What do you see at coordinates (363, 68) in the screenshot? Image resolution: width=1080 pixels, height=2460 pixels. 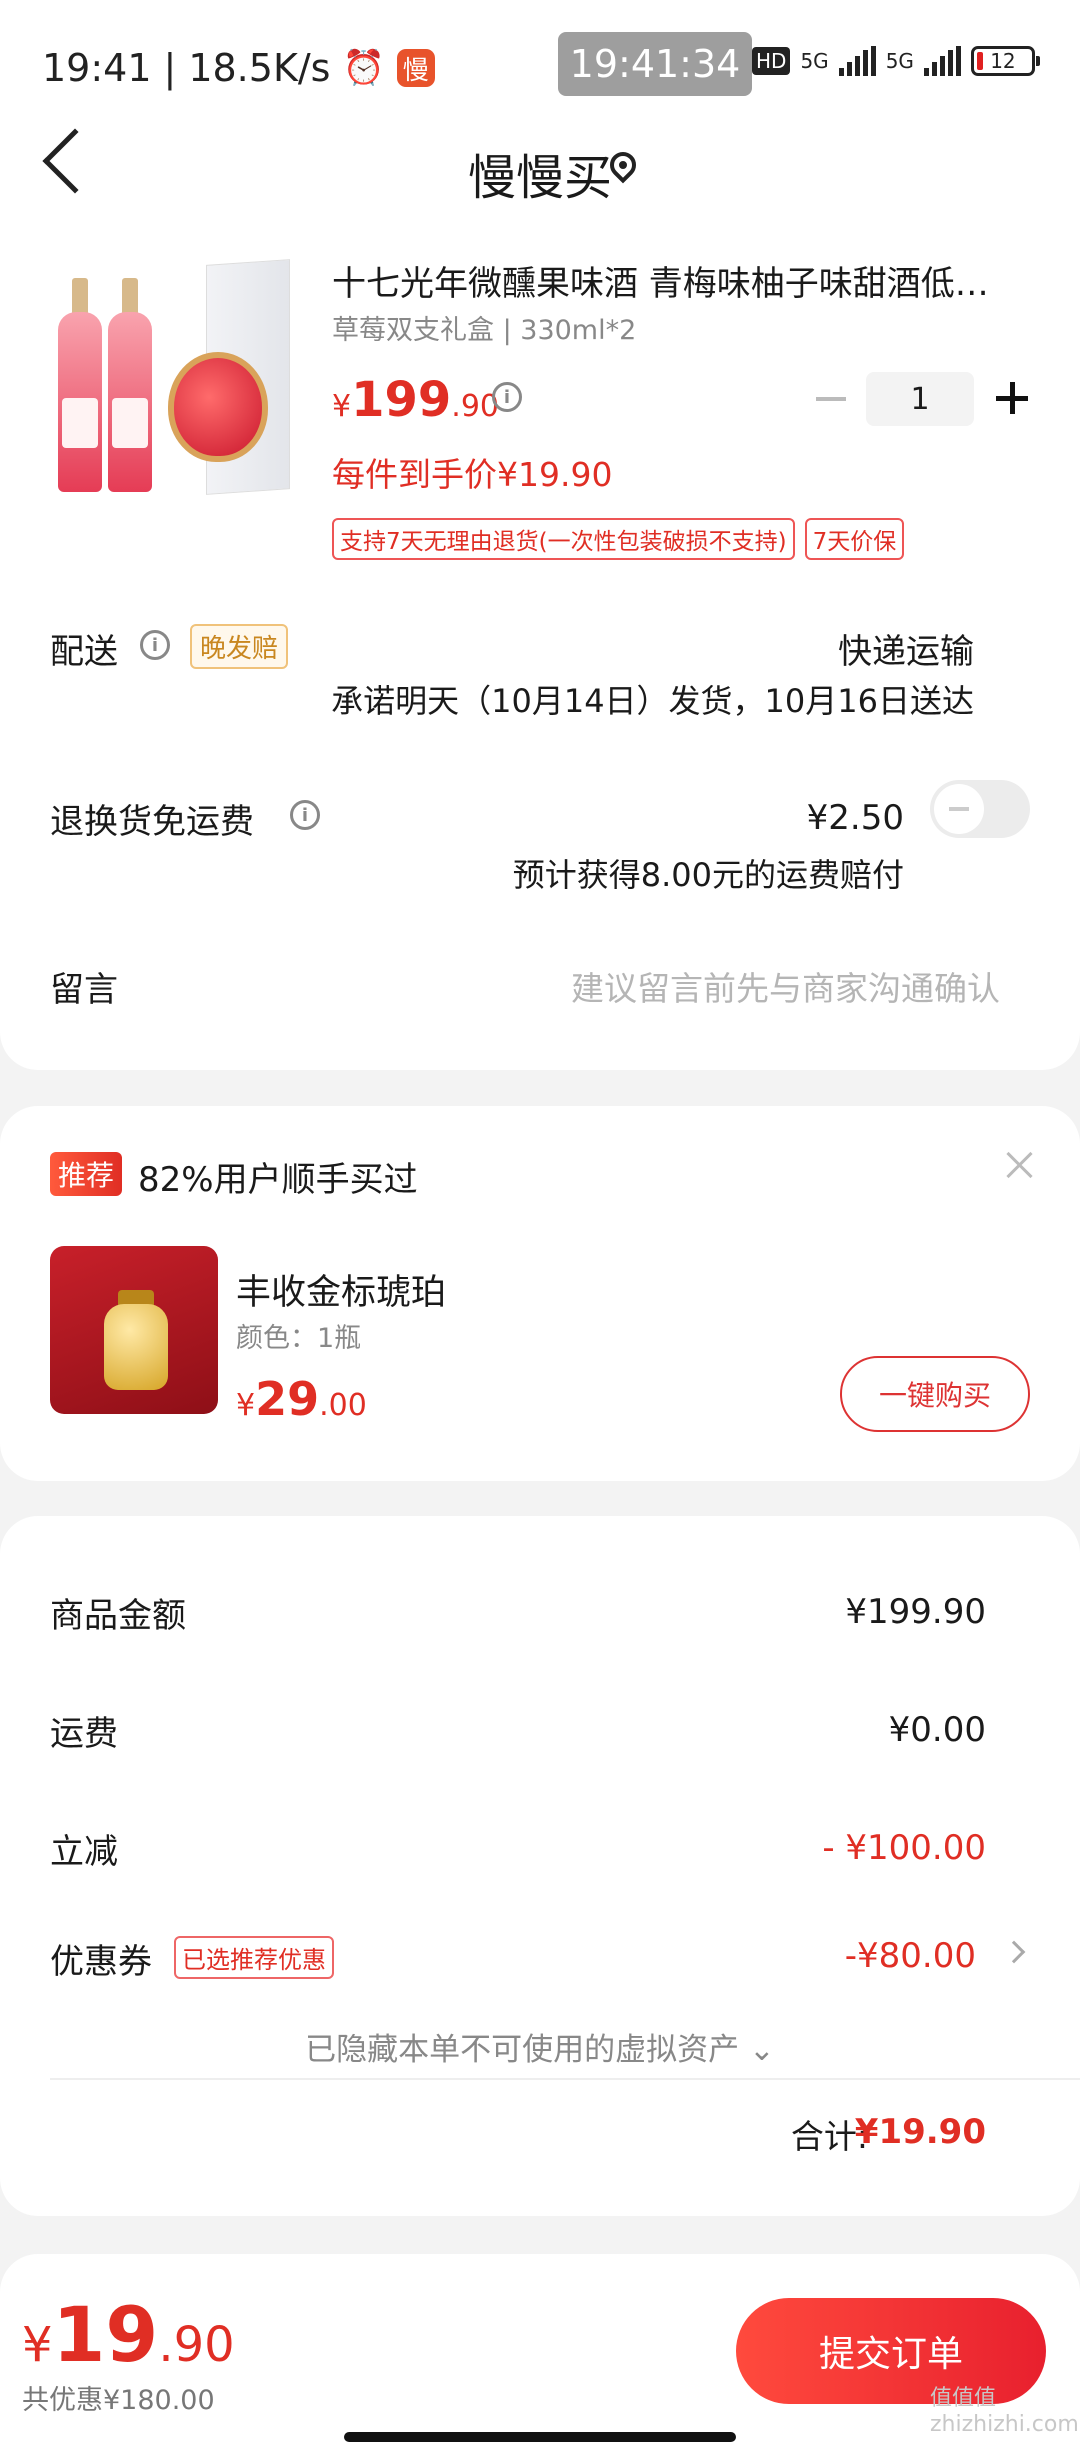 I see `alarm-icon: ⏰` at bounding box center [363, 68].